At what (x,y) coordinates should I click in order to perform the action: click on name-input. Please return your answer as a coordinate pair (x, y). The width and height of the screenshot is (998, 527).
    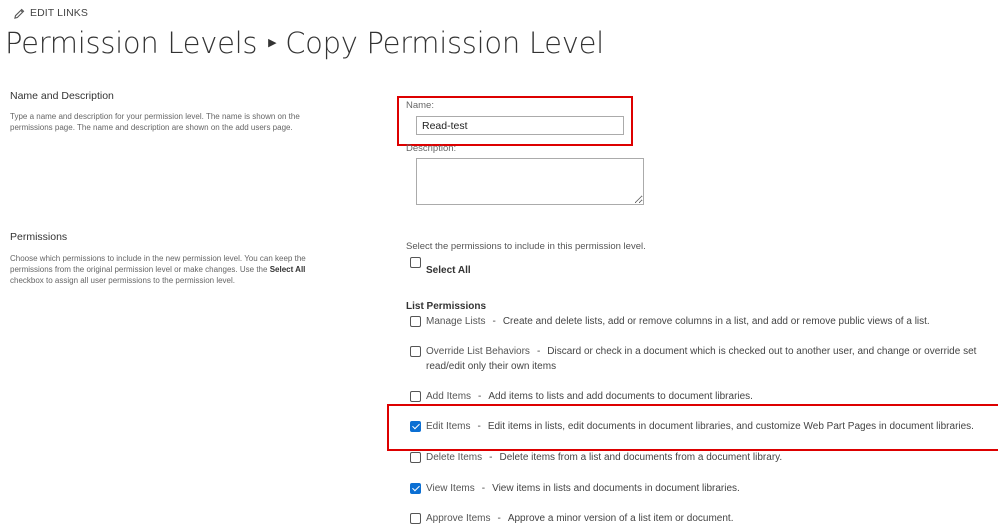
    Looking at the image, I should click on (520, 125).